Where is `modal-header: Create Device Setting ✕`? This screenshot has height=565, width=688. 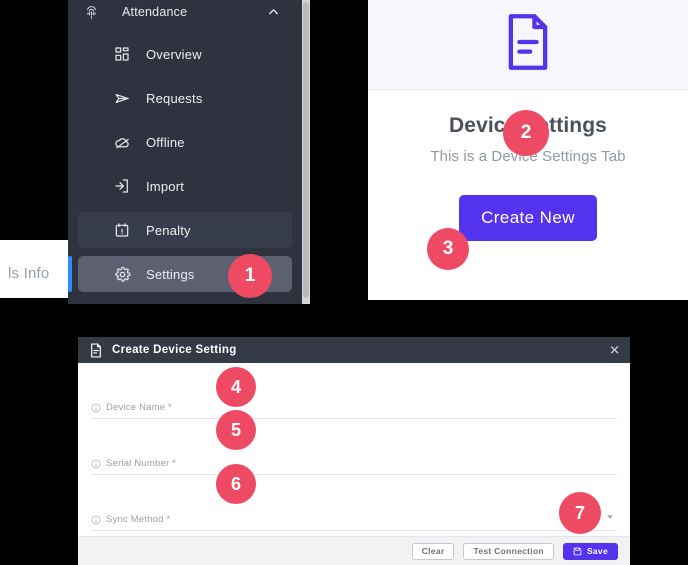 modal-header: Create Device Setting ✕ is located at coordinates (354, 350).